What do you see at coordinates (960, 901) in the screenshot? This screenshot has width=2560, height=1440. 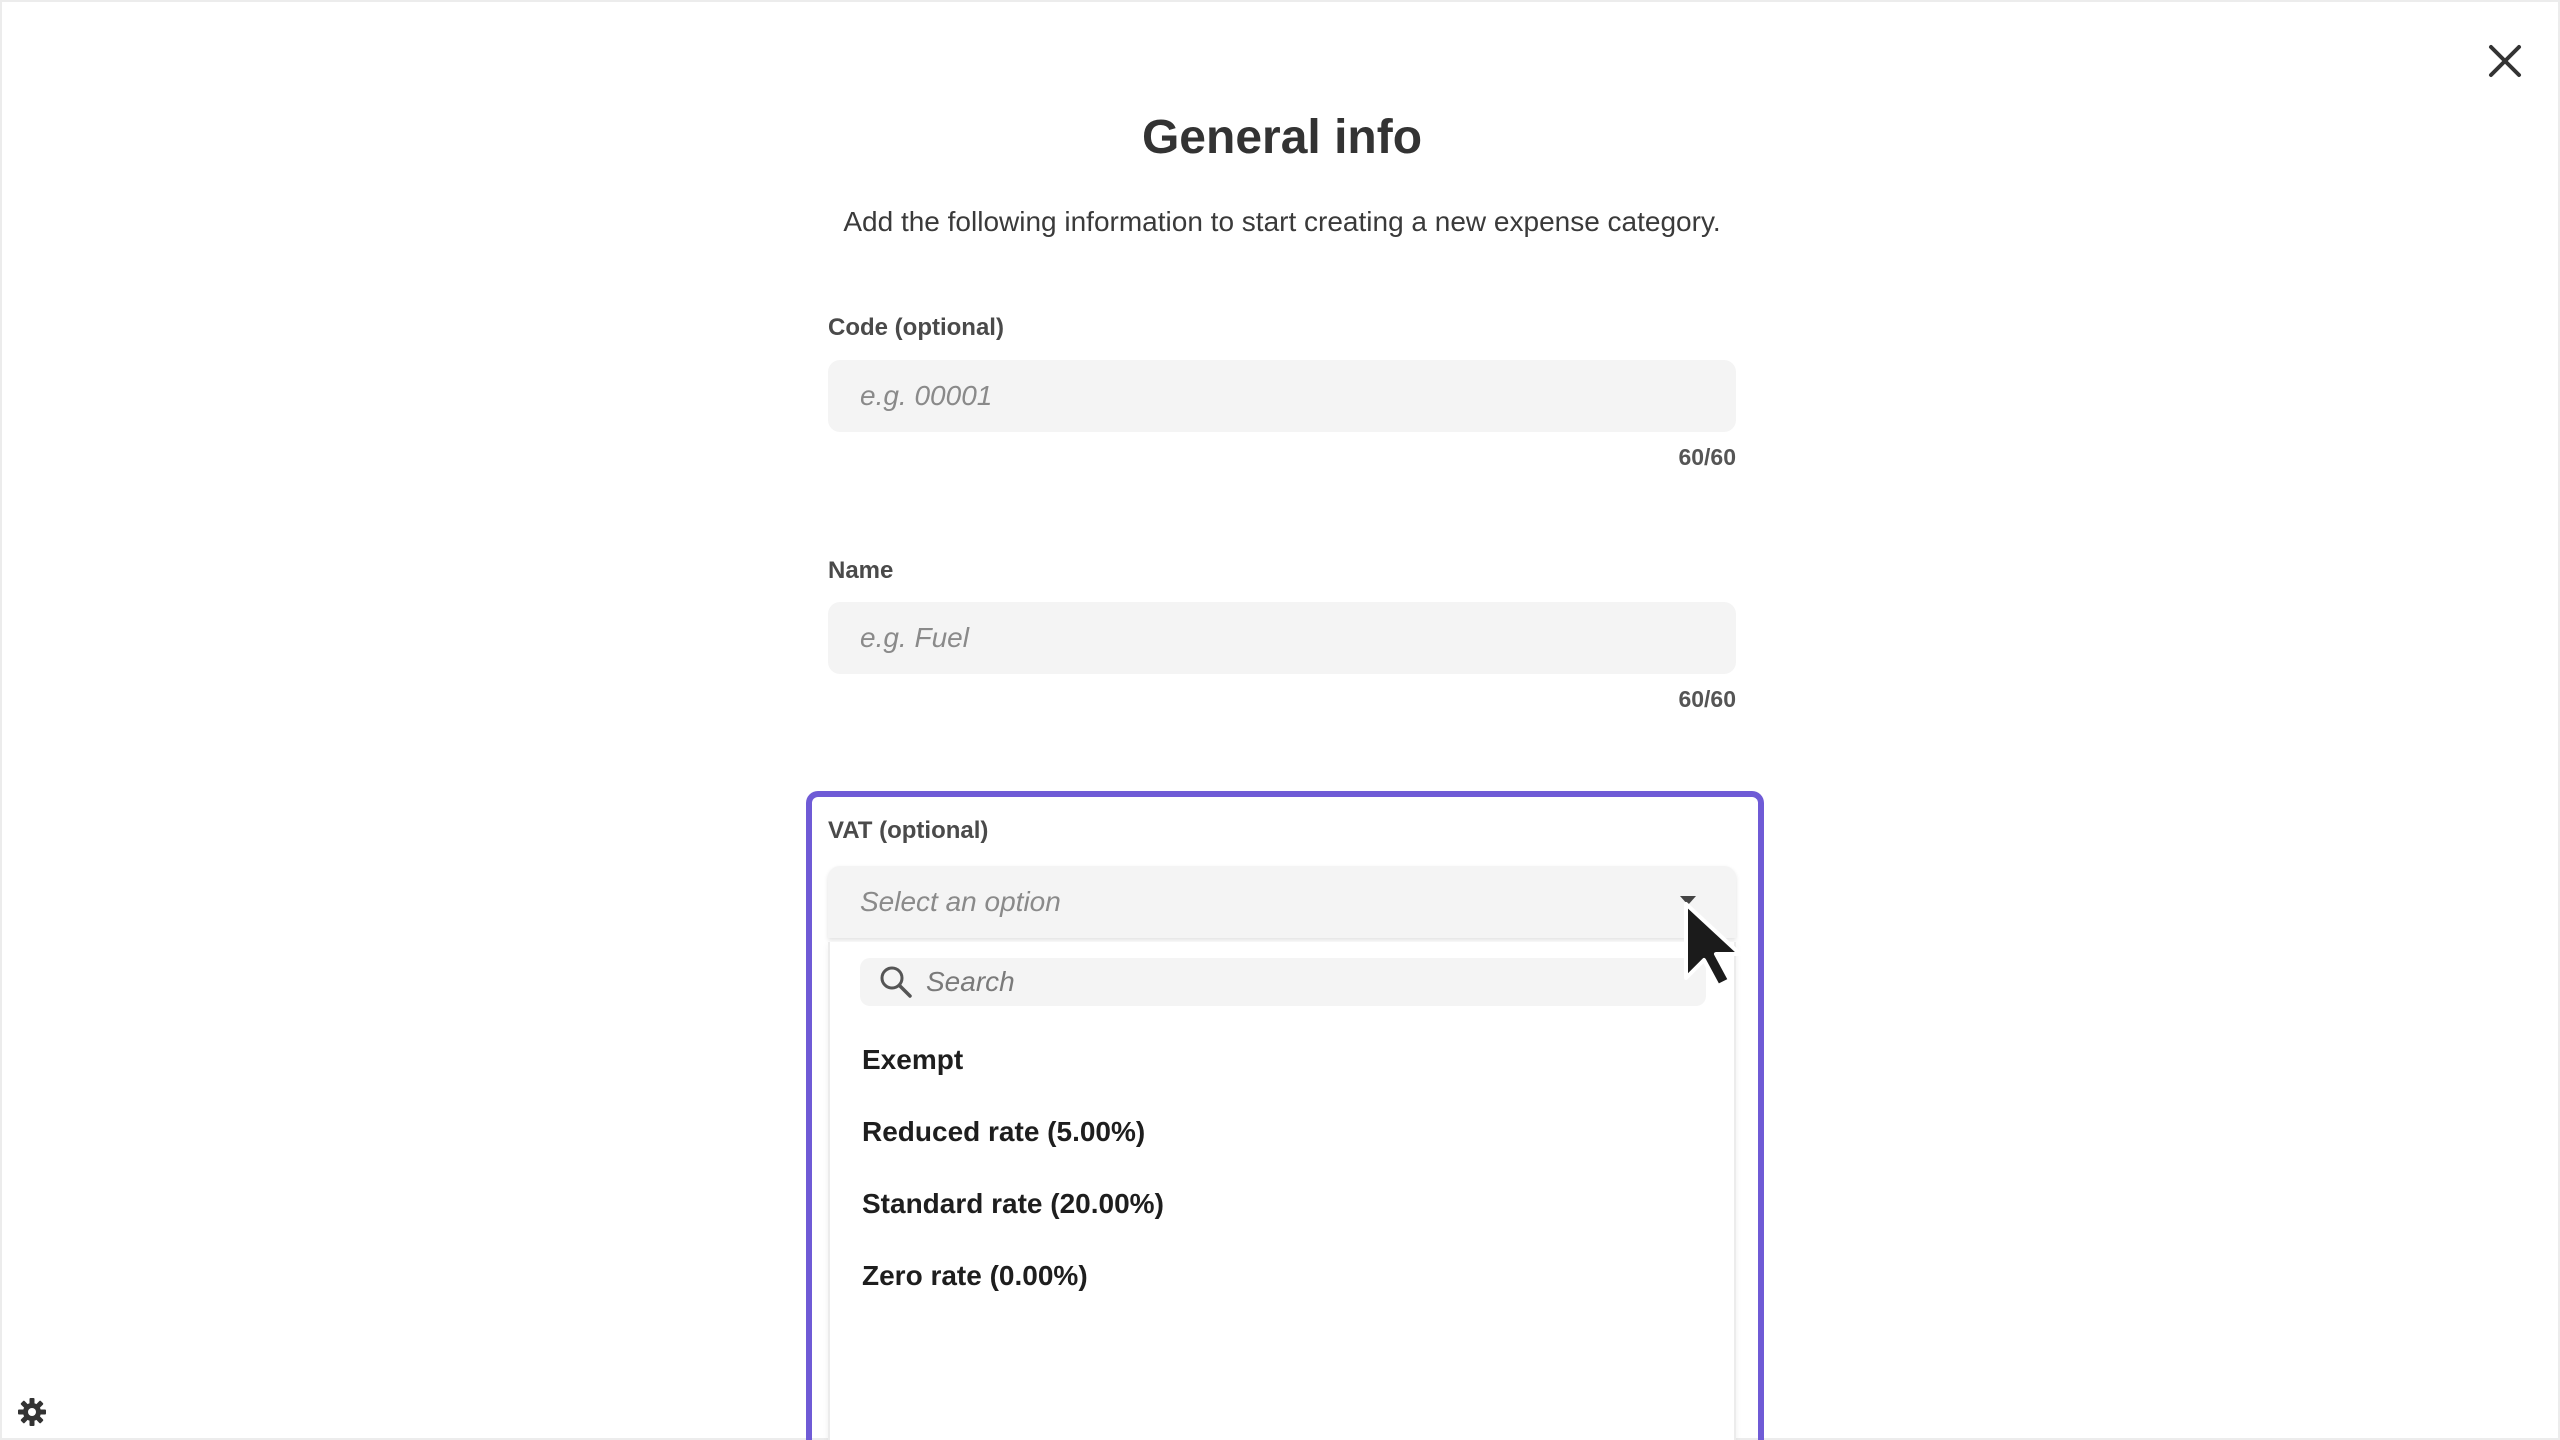 I see `vat-select-placeholder: Select an option` at bounding box center [960, 901].